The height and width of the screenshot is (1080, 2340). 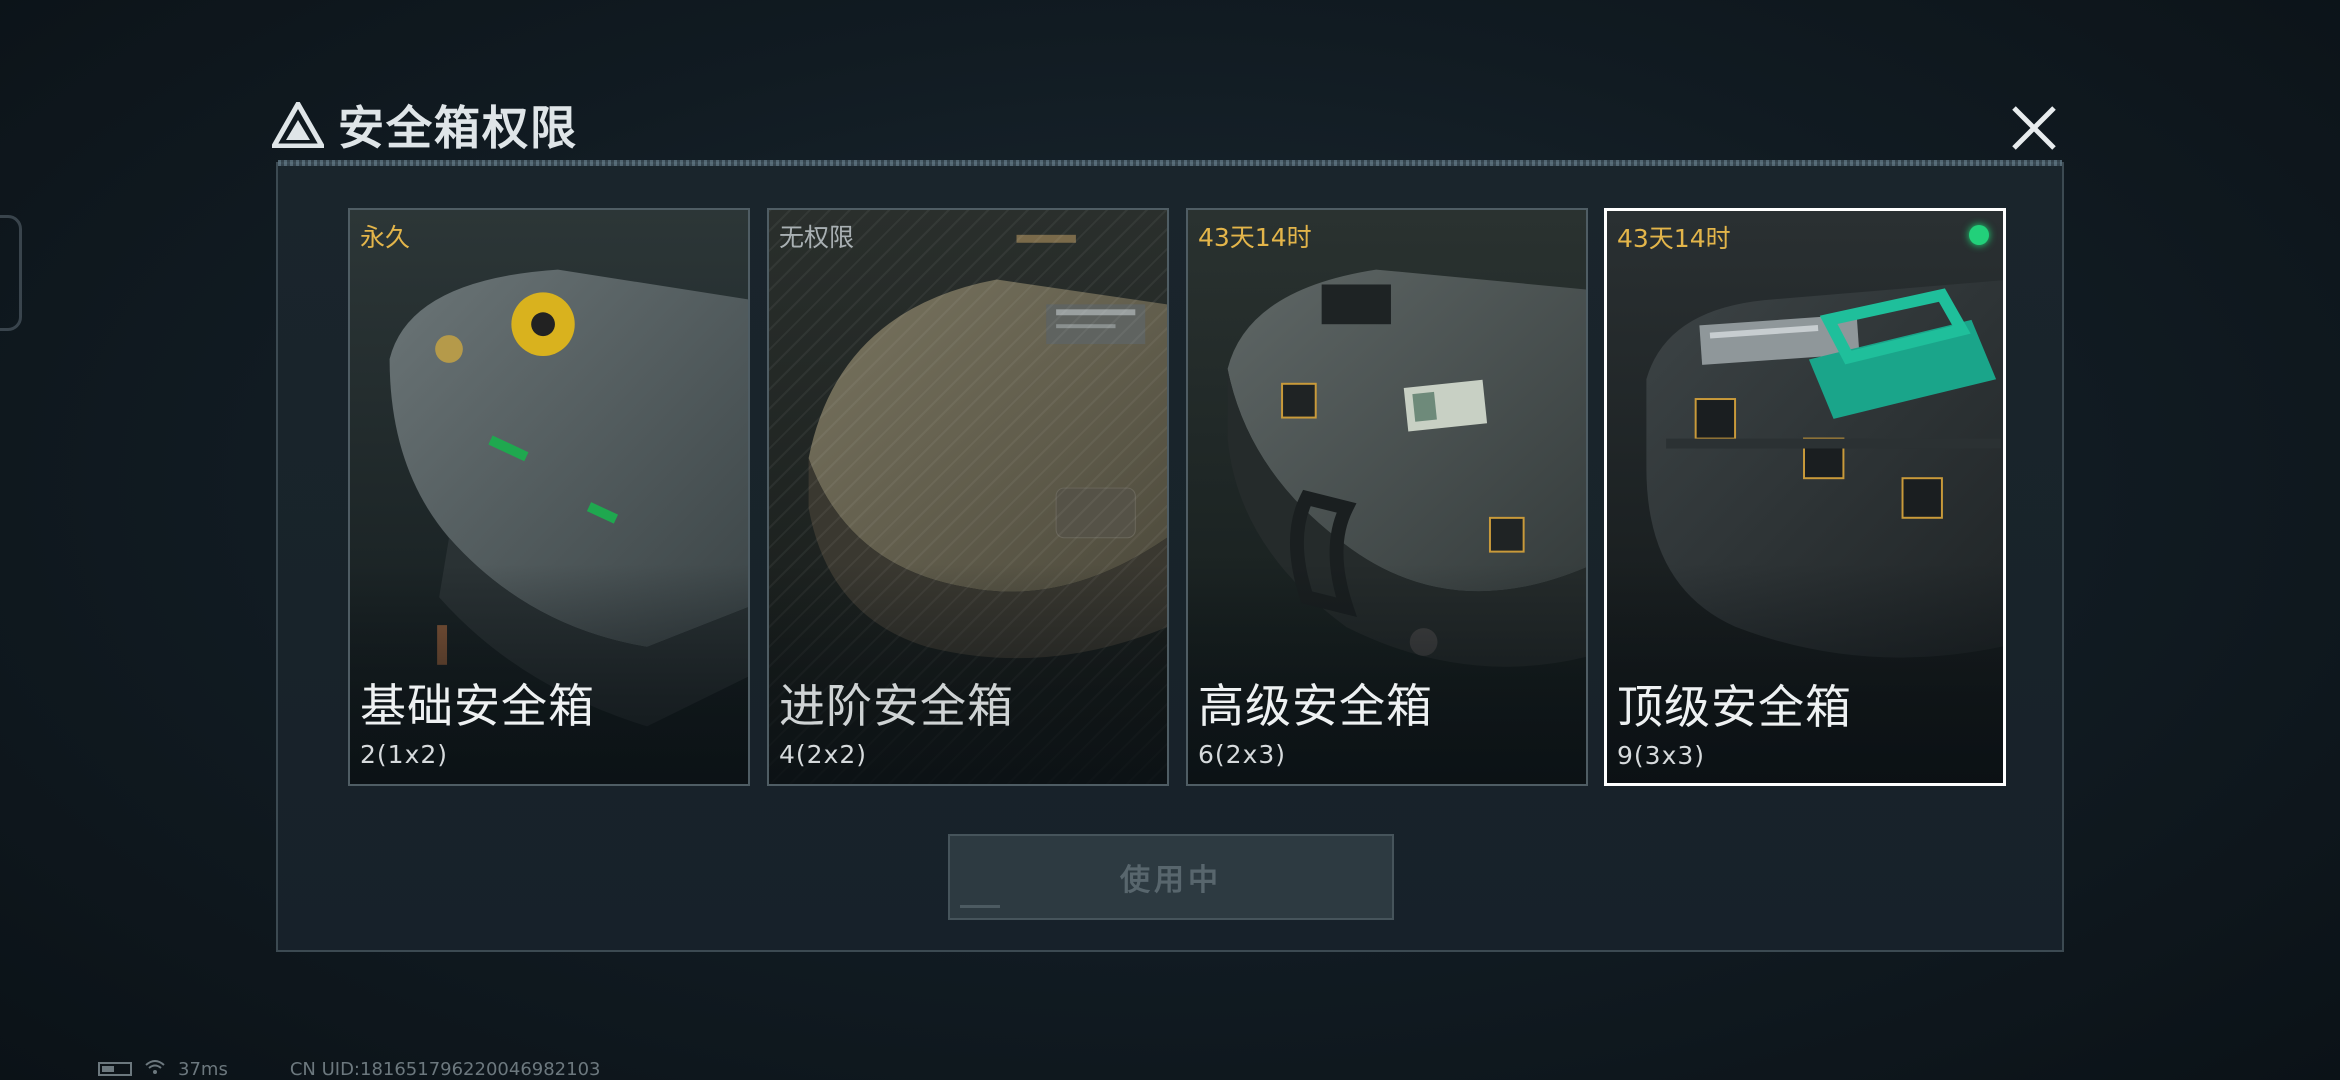 I want to click on card-capacity: 4(2x2), so click(x=823, y=754).